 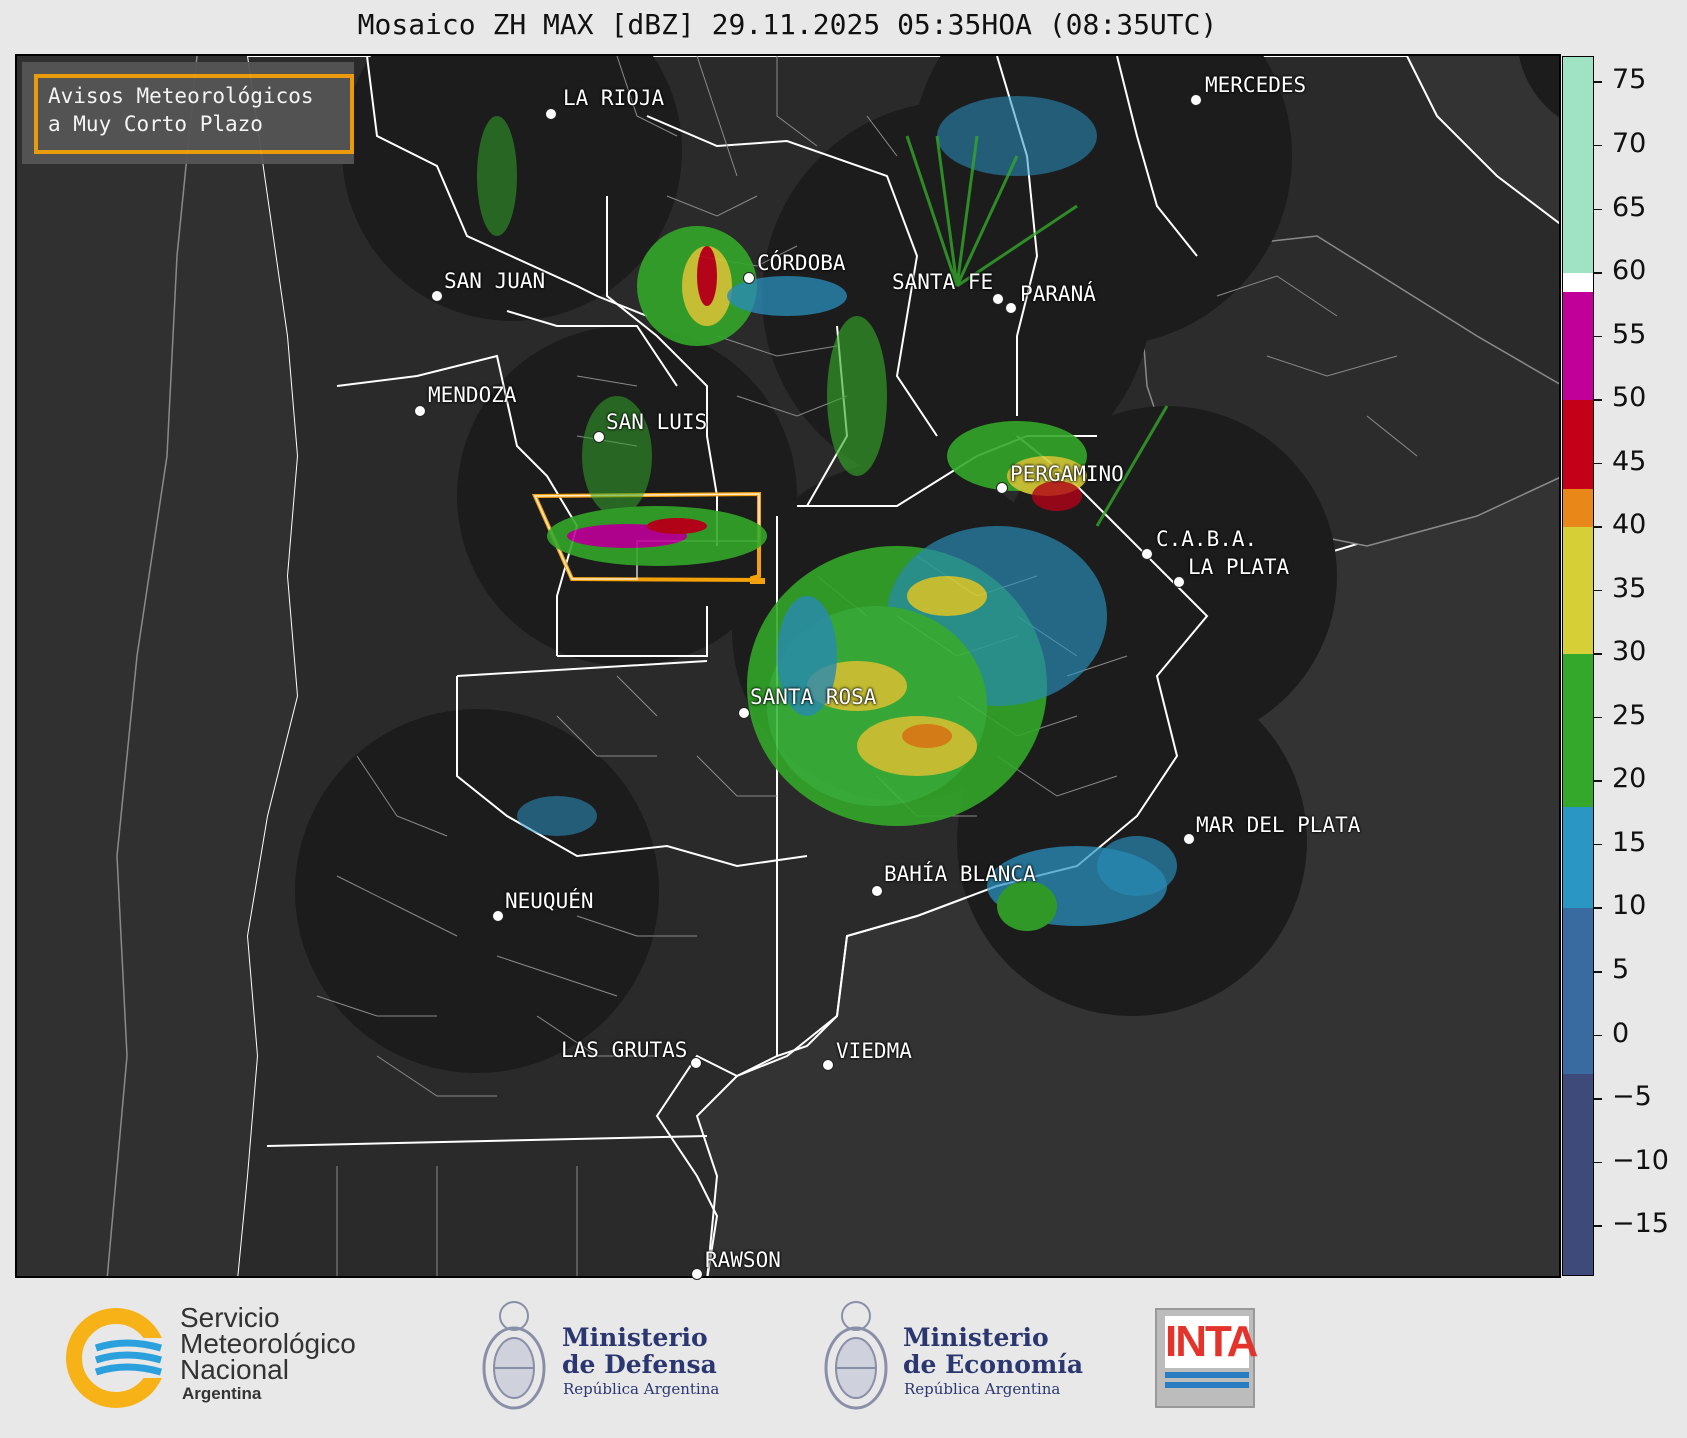 What do you see at coordinates (874, 1051) in the screenshot?
I see `city-label: VIEDMA` at bounding box center [874, 1051].